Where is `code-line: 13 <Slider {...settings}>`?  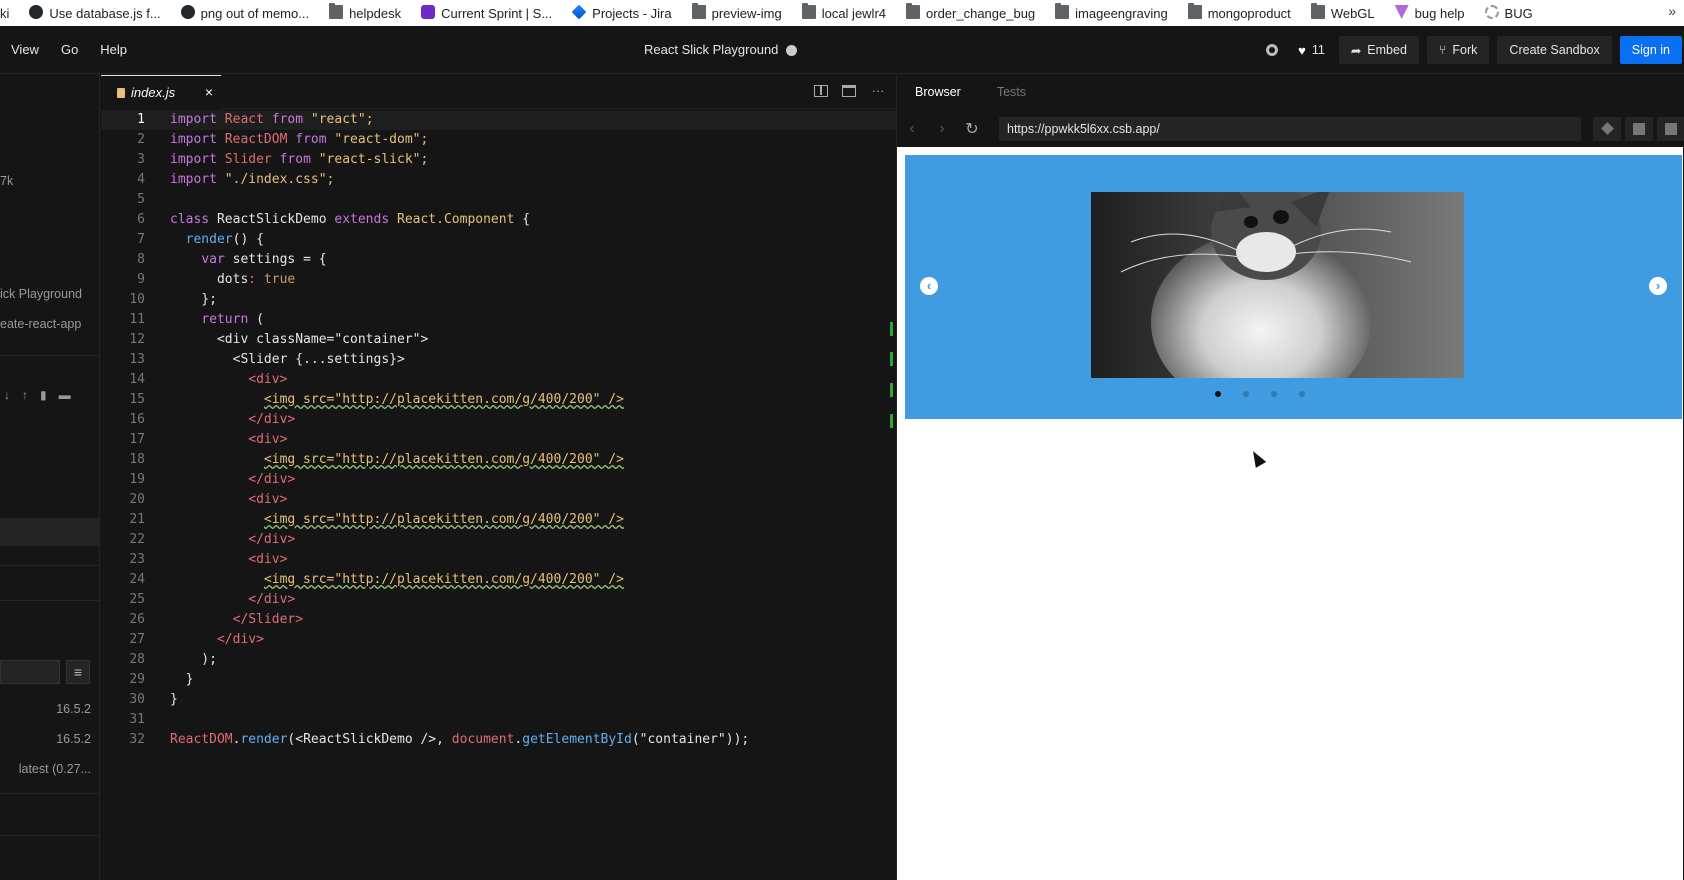 code-line: 13 <Slider {...settings}> is located at coordinates (498, 360).